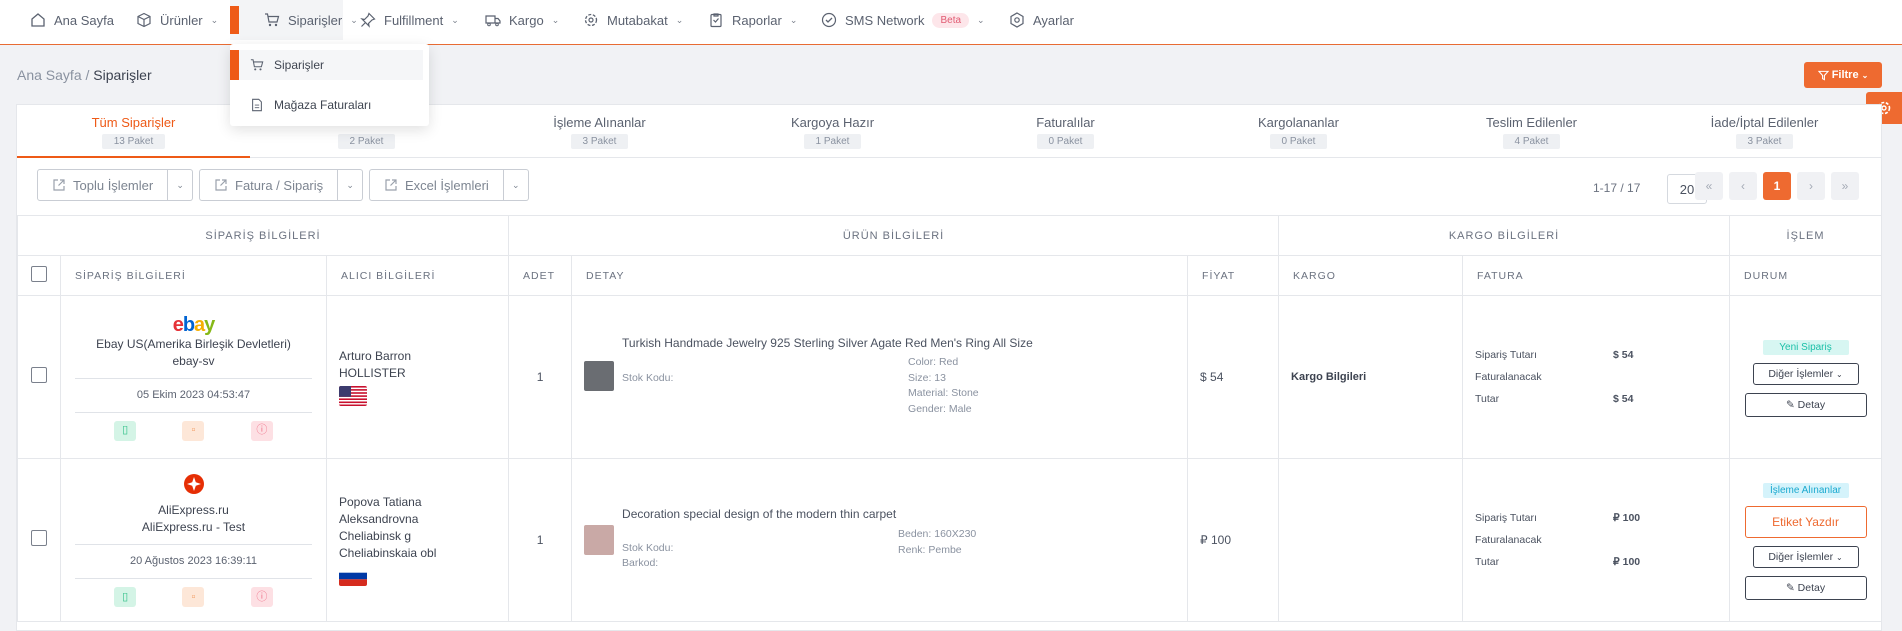  Describe the element at coordinates (1298, 131) in the screenshot. I see `tab-shipped: Kargolananlar 0 Paket` at that location.